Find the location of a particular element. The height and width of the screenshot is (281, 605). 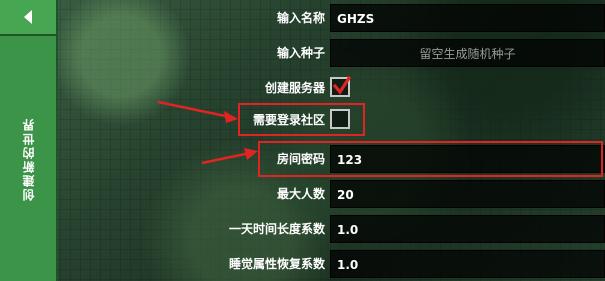

checkmark-icon is located at coordinates (342, 85).